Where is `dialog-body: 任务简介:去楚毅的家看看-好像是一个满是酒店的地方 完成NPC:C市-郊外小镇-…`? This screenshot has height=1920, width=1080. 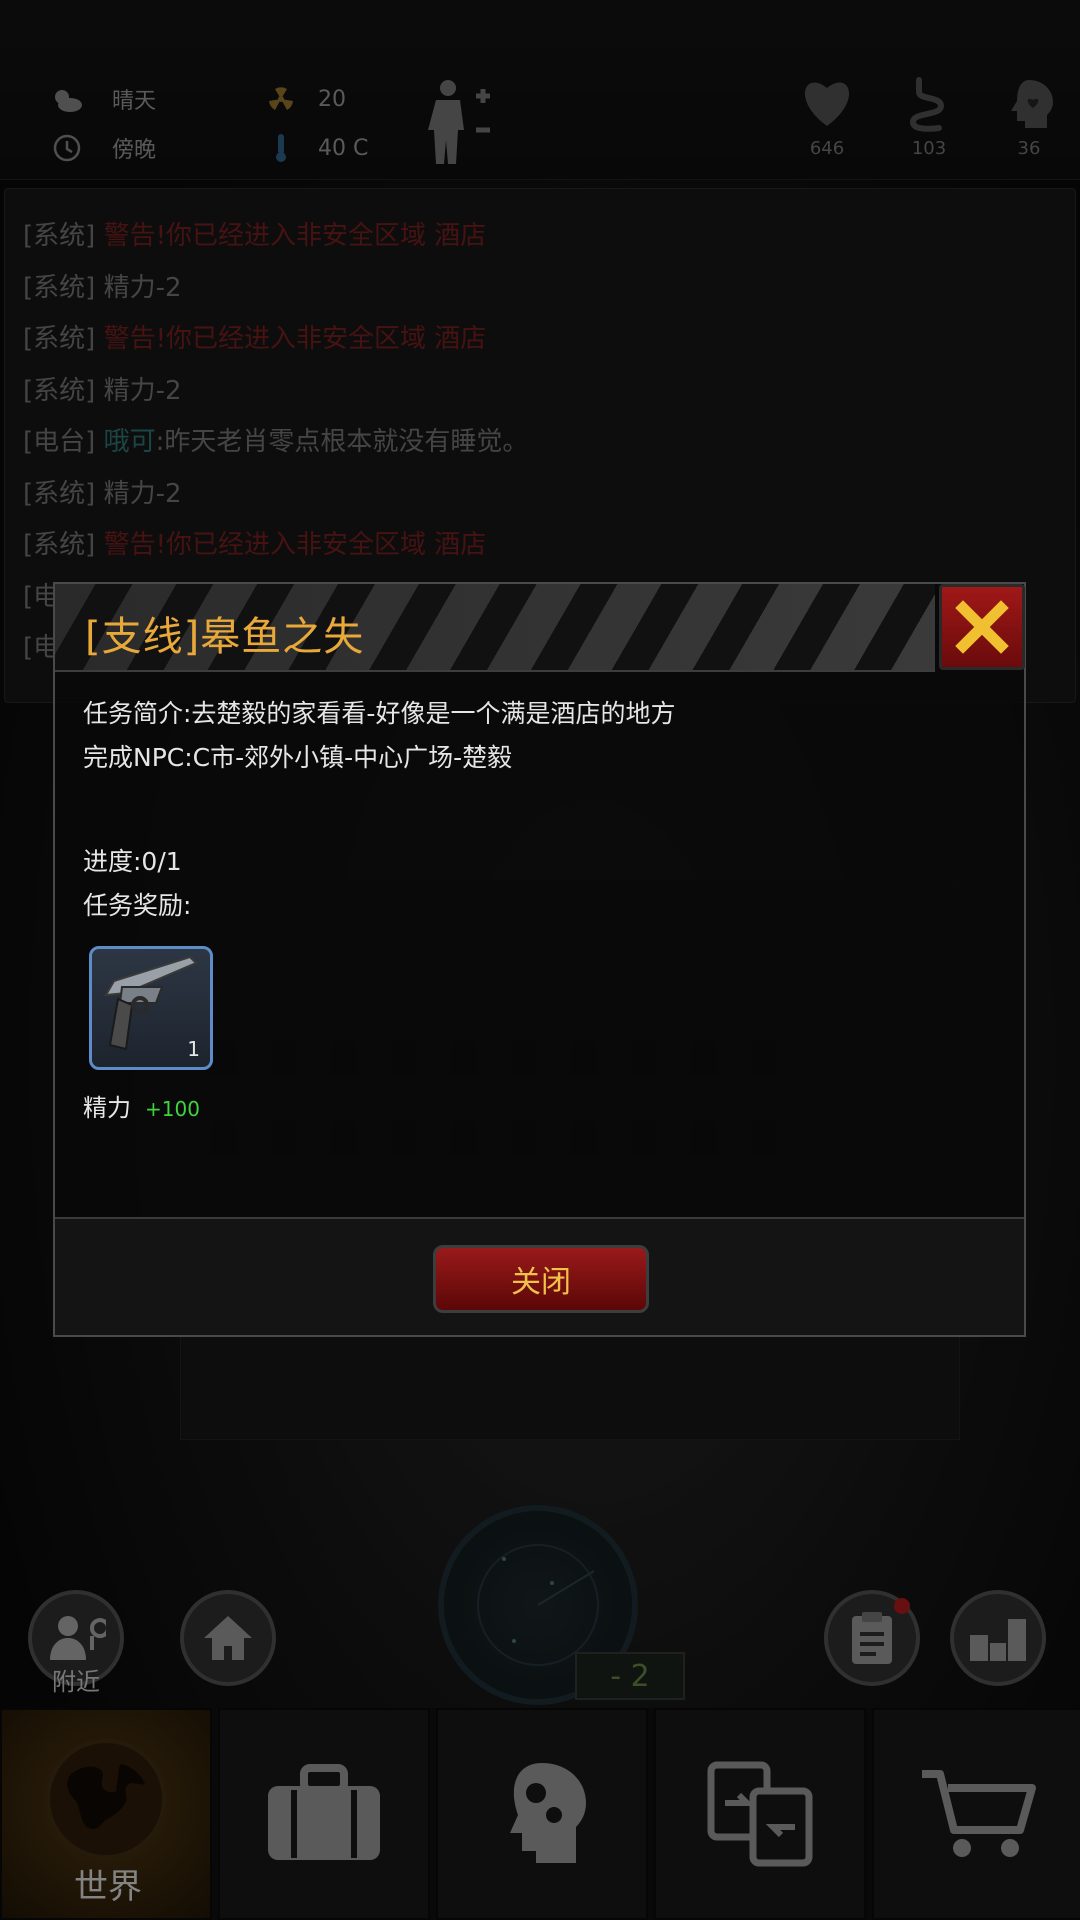 dialog-body: 任务简介:去楚毅的家看看-好像是一个满是酒店的地方 完成NPC:C市-郊外小镇-… is located at coordinates (543, 812).